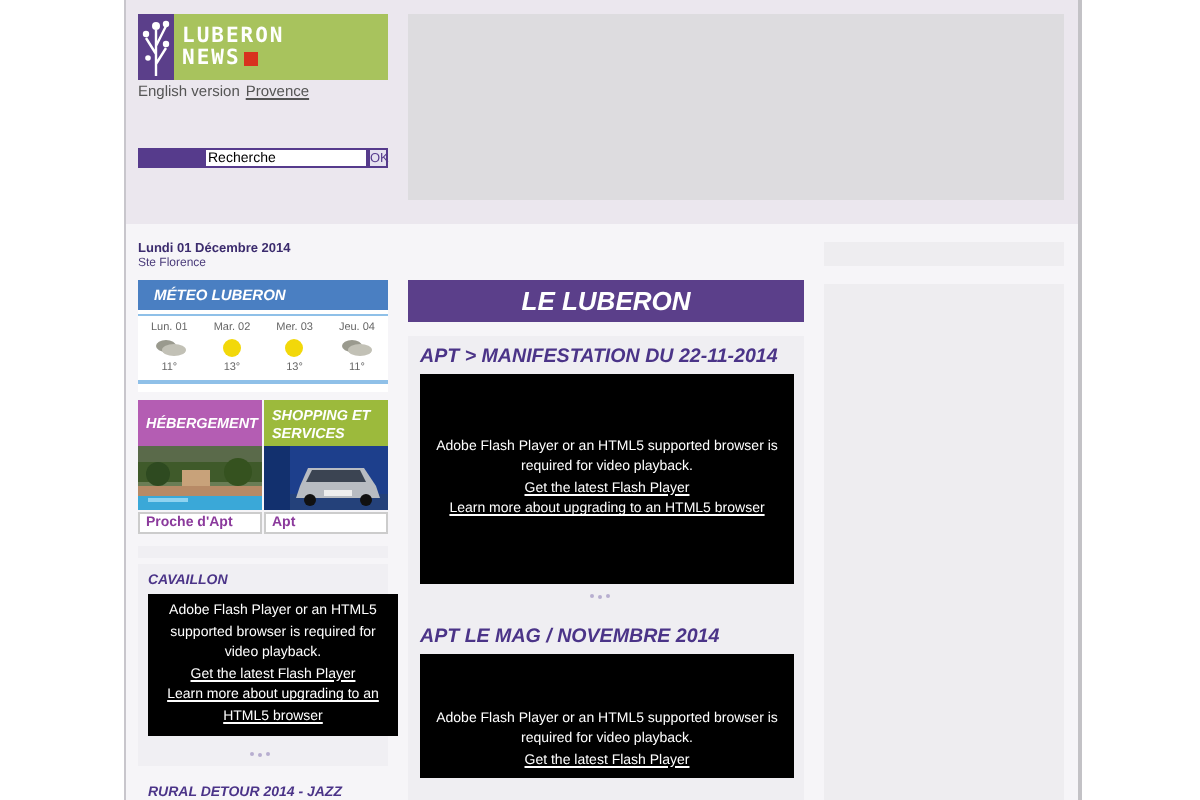  I want to click on video-title: APT LE MAG / NOVEMBRE 2014, so click(571, 638).